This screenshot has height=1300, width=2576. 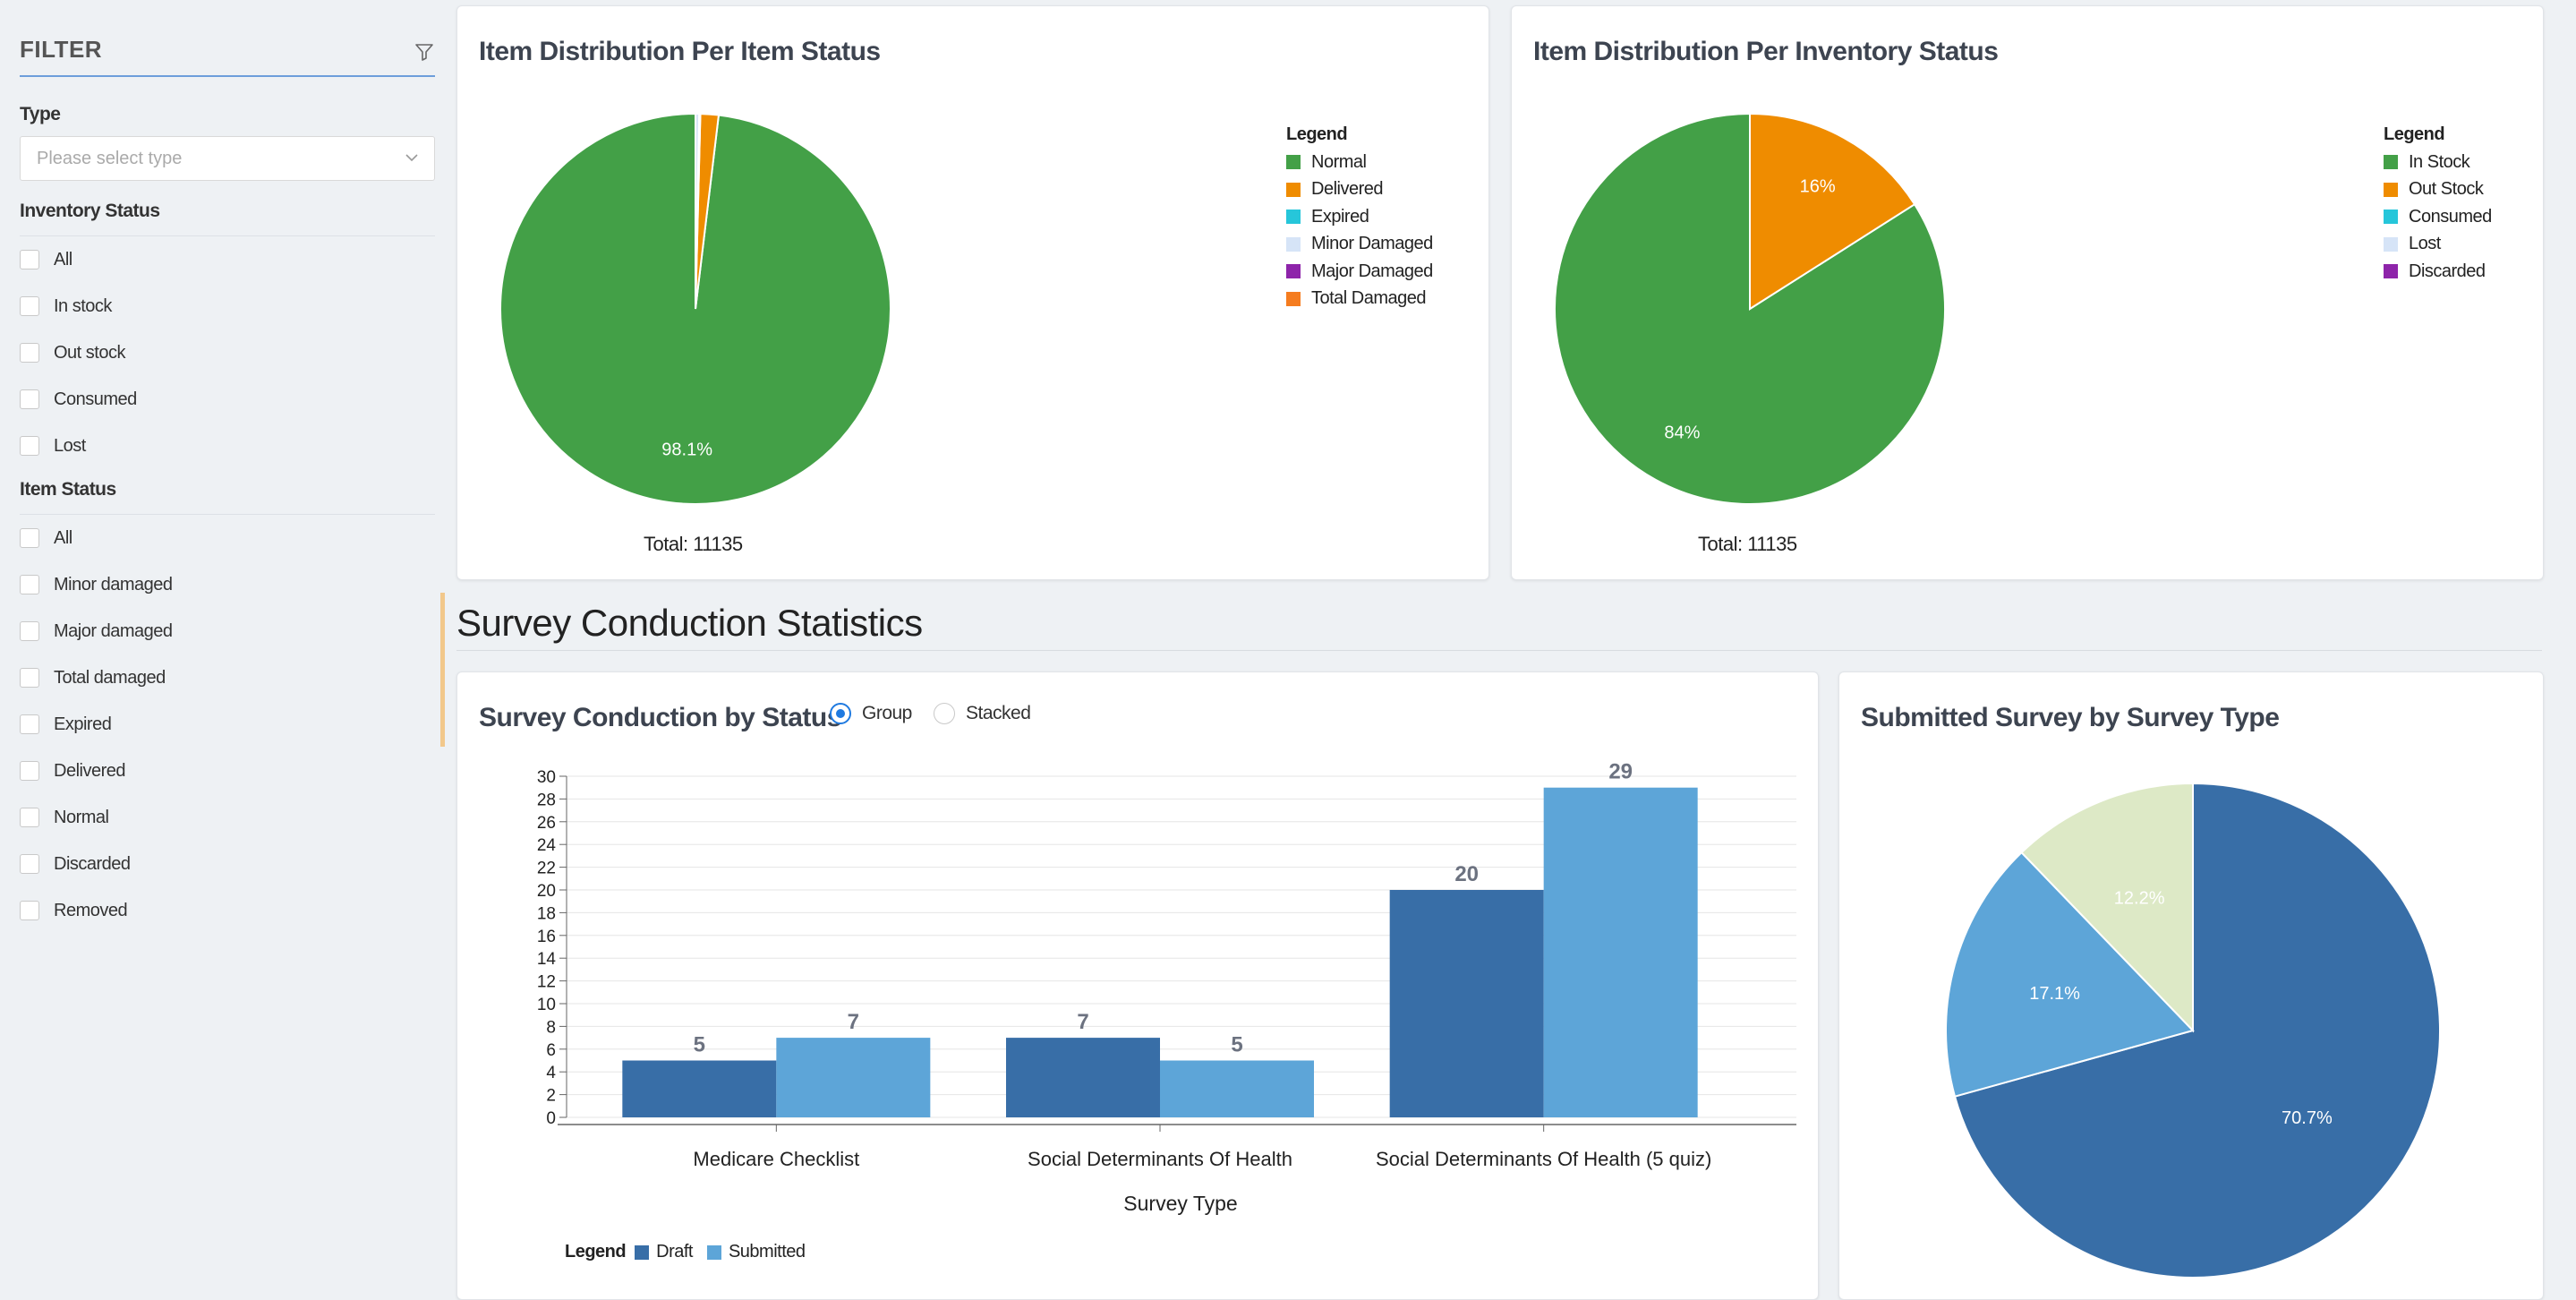 I want to click on checkbox-removed: Removed, so click(x=74, y=910).